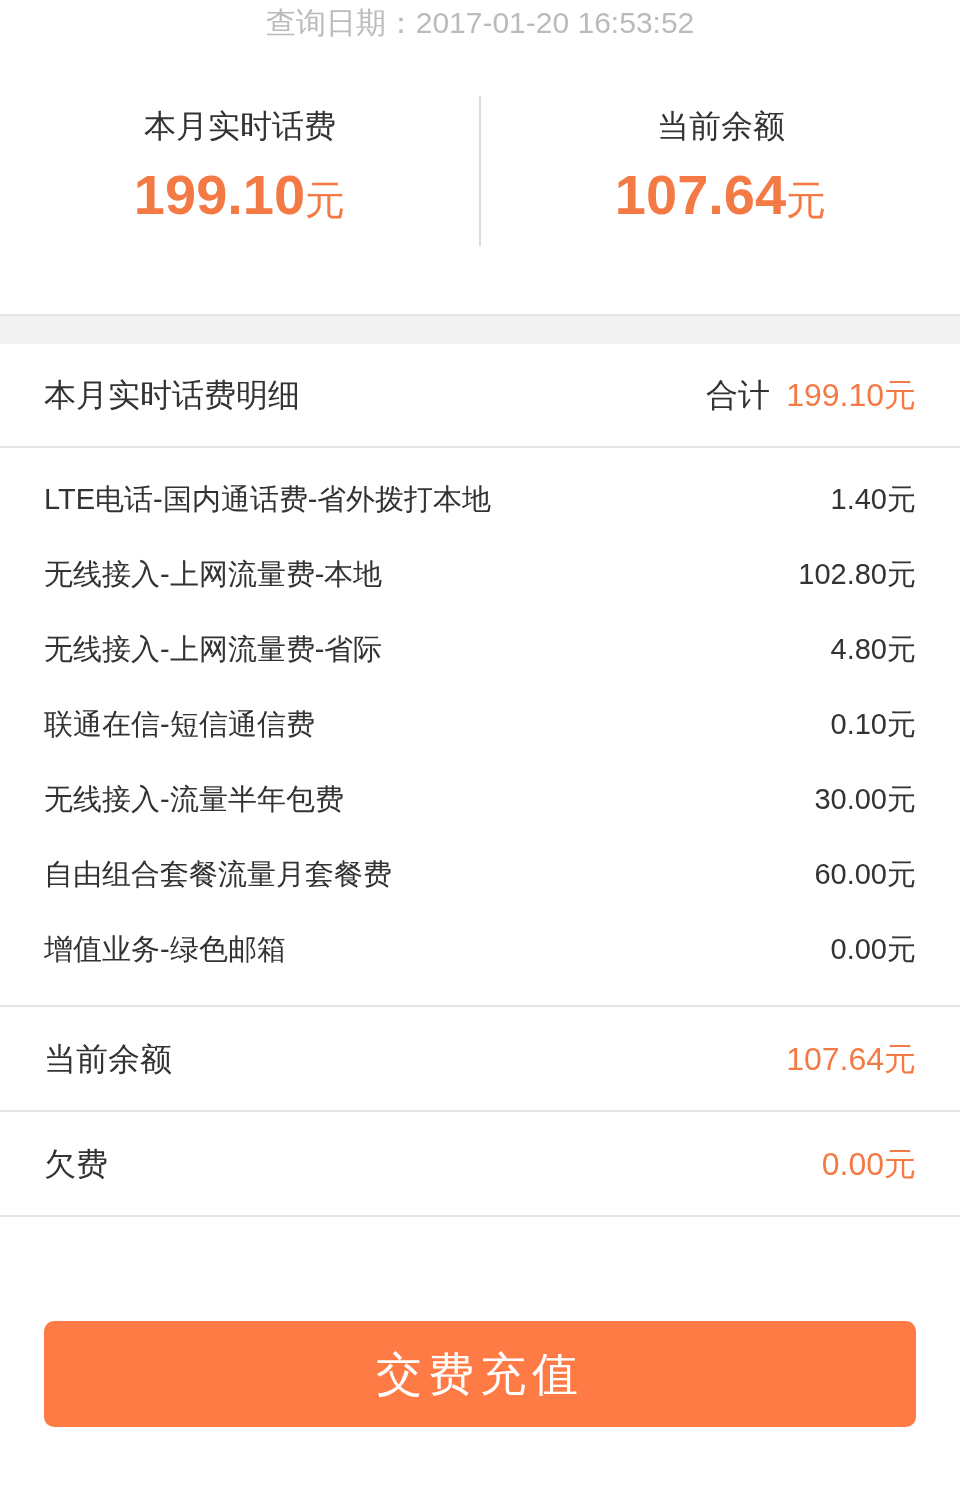  Describe the element at coordinates (239, 126) in the screenshot. I see `summary-label: 本月实时话费` at that location.